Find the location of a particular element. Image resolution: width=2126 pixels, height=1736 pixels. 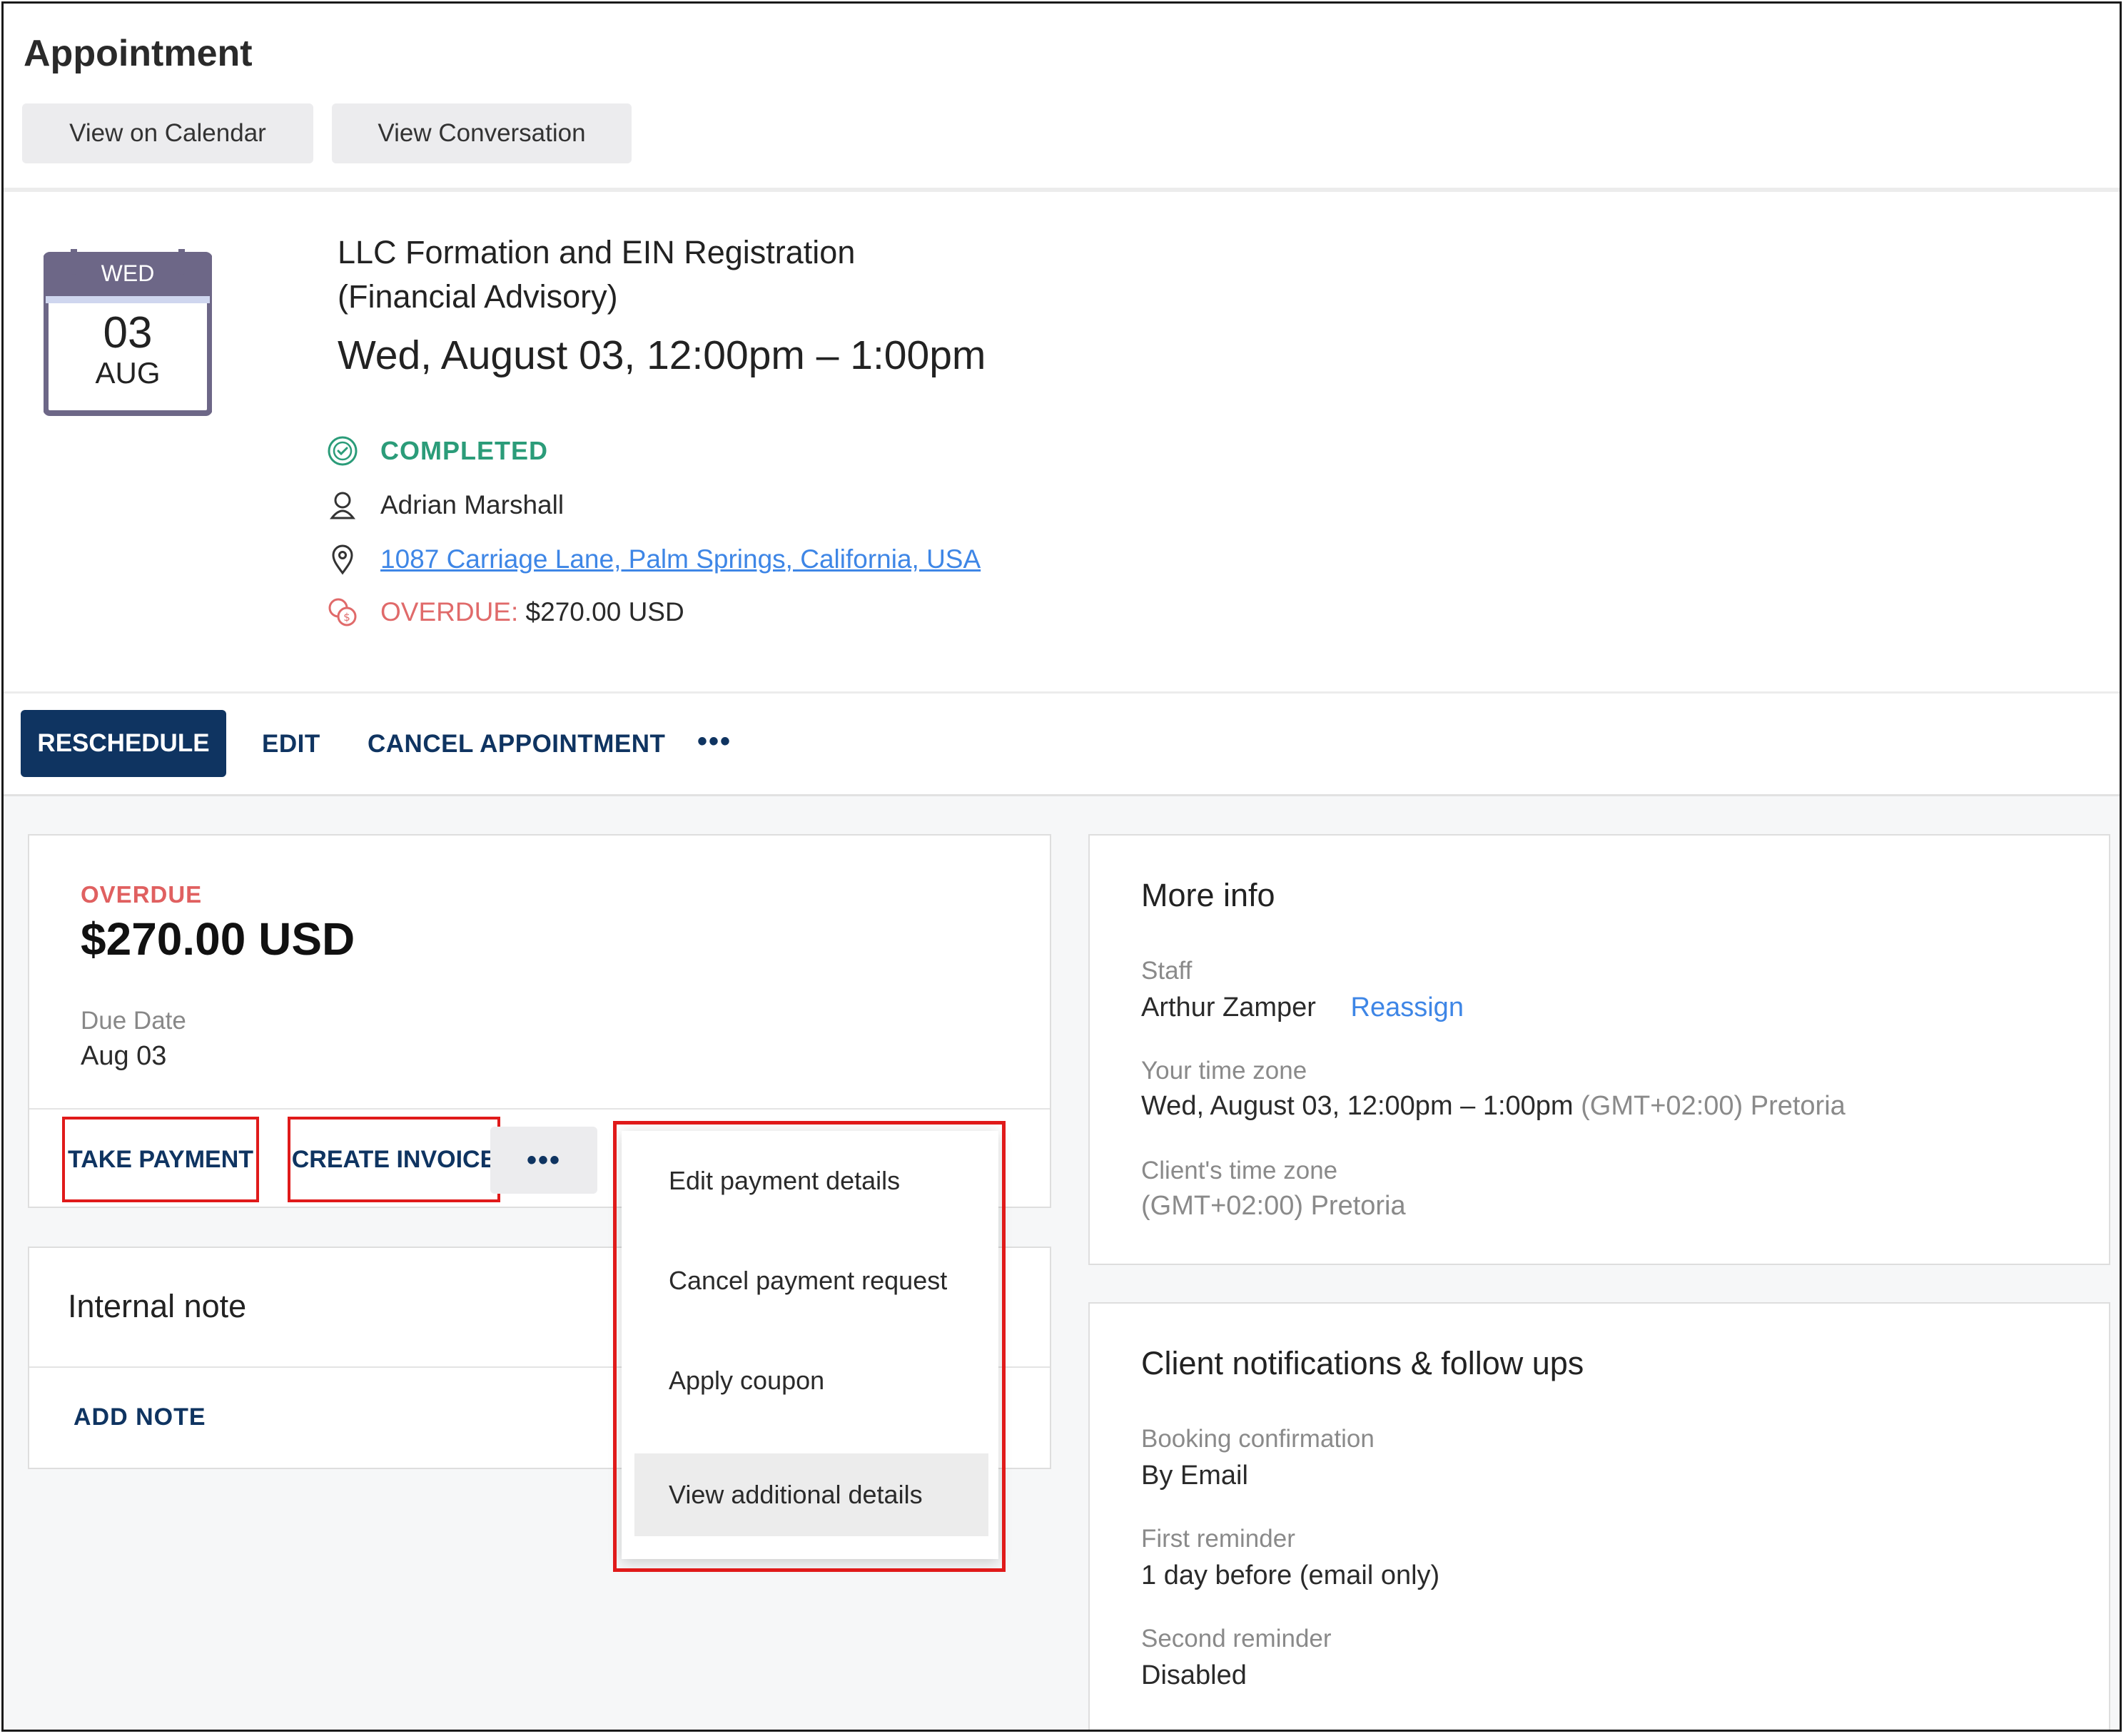

create-invoice-button: CREATE INVOICE is located at coordinates (394, 1159).